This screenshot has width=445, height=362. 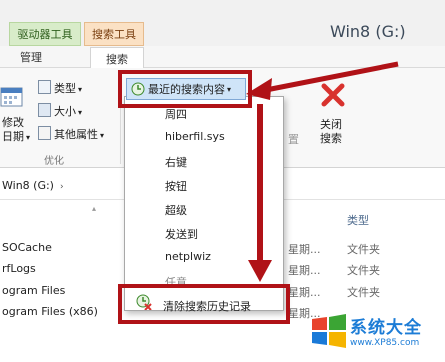 What do you see at coordinates (331, 138) in the screenshot?
I see `close-search-label-2: 搜索` at bounding box center [331, 138].